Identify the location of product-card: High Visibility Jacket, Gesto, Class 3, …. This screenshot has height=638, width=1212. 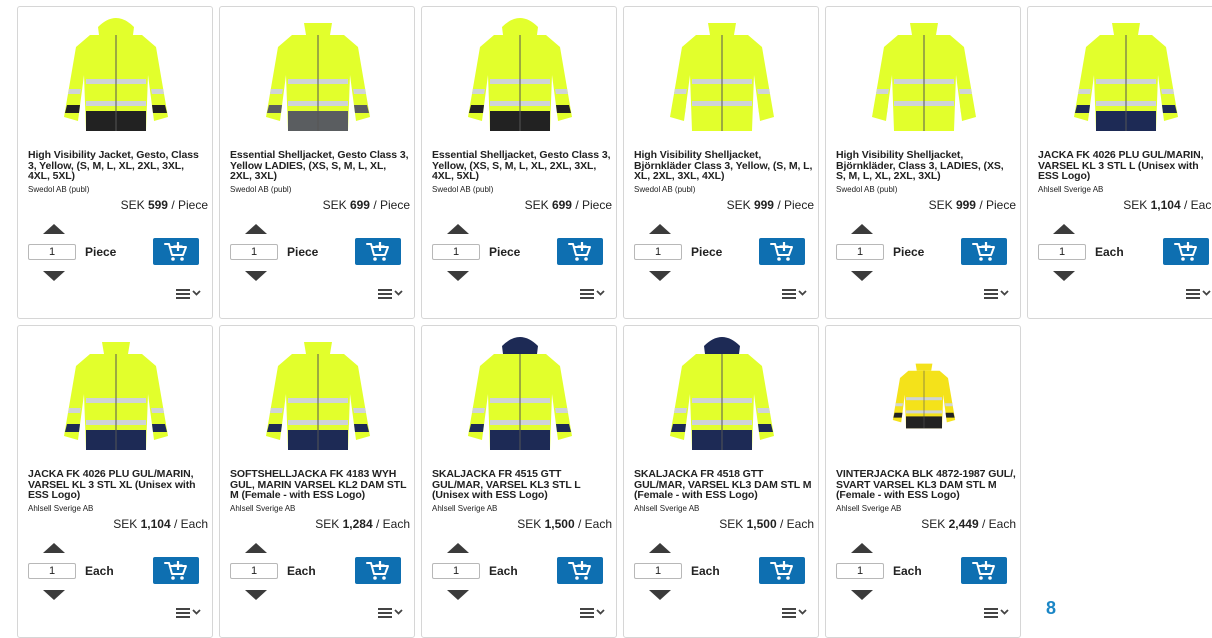
(115, 162).